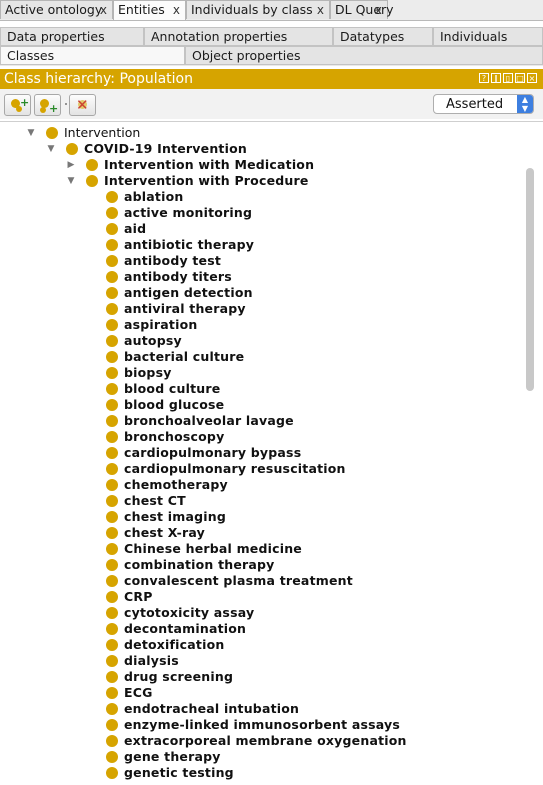 This screenshot has width=543, height=785. What do you see at coordinates (184, 356) in the screenshot?
I see `node-label: bacterial culture` at bounding box center [184, 356].